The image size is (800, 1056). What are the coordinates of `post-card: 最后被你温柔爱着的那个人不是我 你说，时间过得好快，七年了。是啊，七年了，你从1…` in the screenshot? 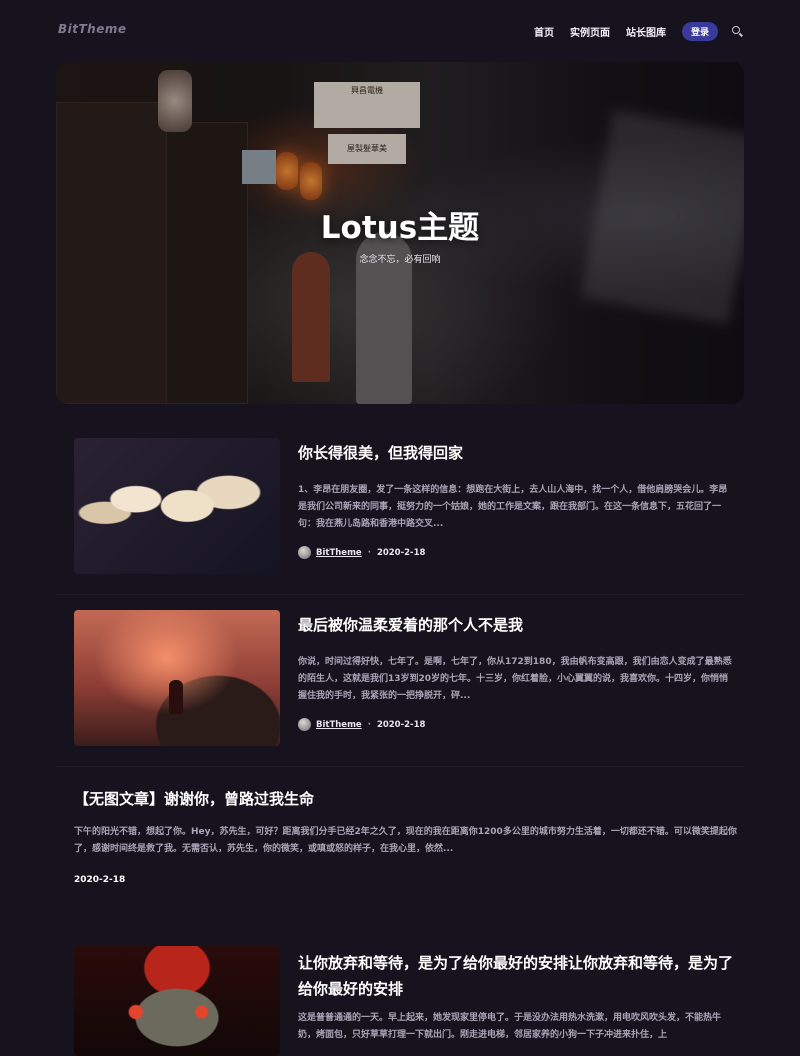 It's located at (400, 681).